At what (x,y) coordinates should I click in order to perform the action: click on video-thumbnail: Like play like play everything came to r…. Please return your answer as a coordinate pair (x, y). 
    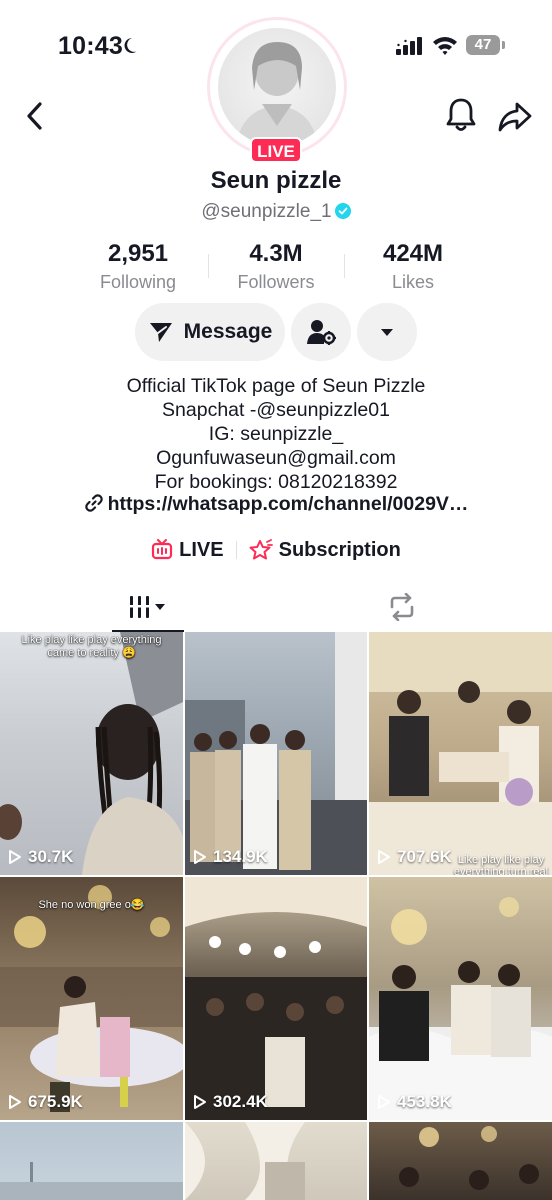
    Looking at the image, I should click on (91, 753).